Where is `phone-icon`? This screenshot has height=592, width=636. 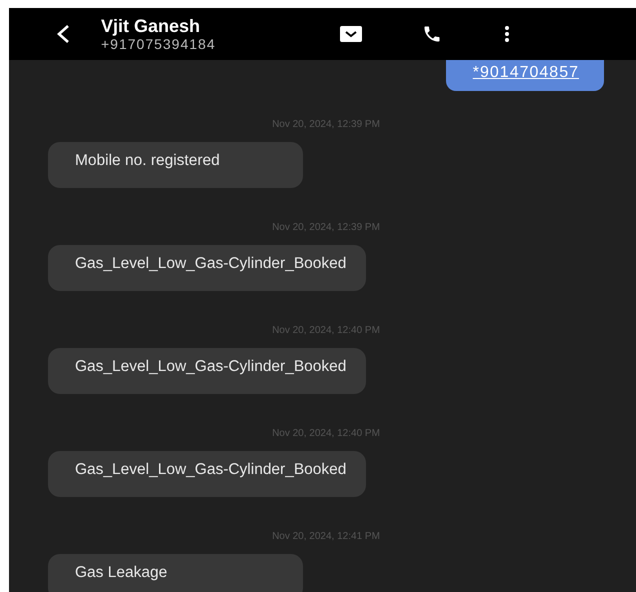 phone-icon is located at coordinates (432, 34).